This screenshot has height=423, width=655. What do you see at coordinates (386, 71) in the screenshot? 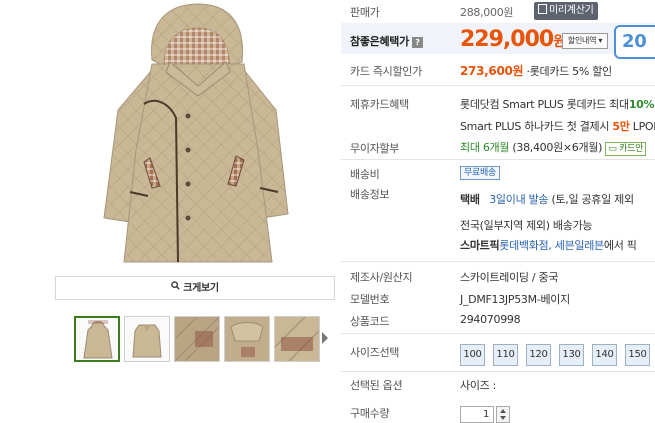
I see `card-price-label: 카드 즉시할인가` at bounding box center [386, 71].